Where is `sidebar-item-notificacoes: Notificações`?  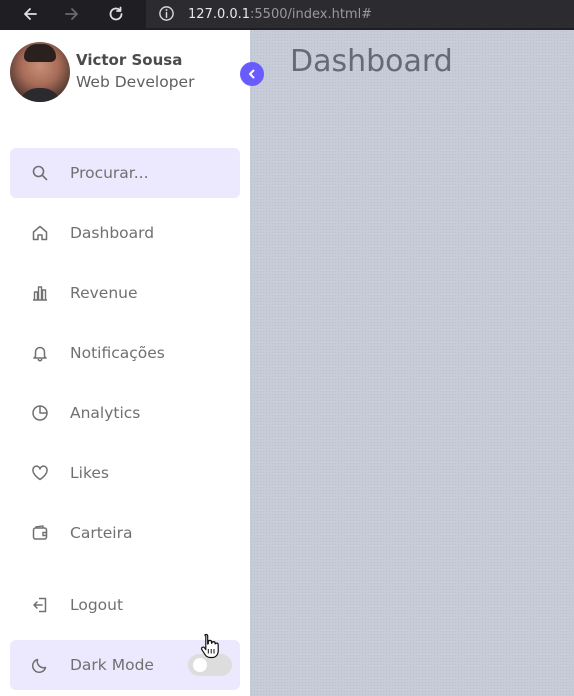 sidebar-item-notificacoes: Notificações is located at coordinates (125, 353).